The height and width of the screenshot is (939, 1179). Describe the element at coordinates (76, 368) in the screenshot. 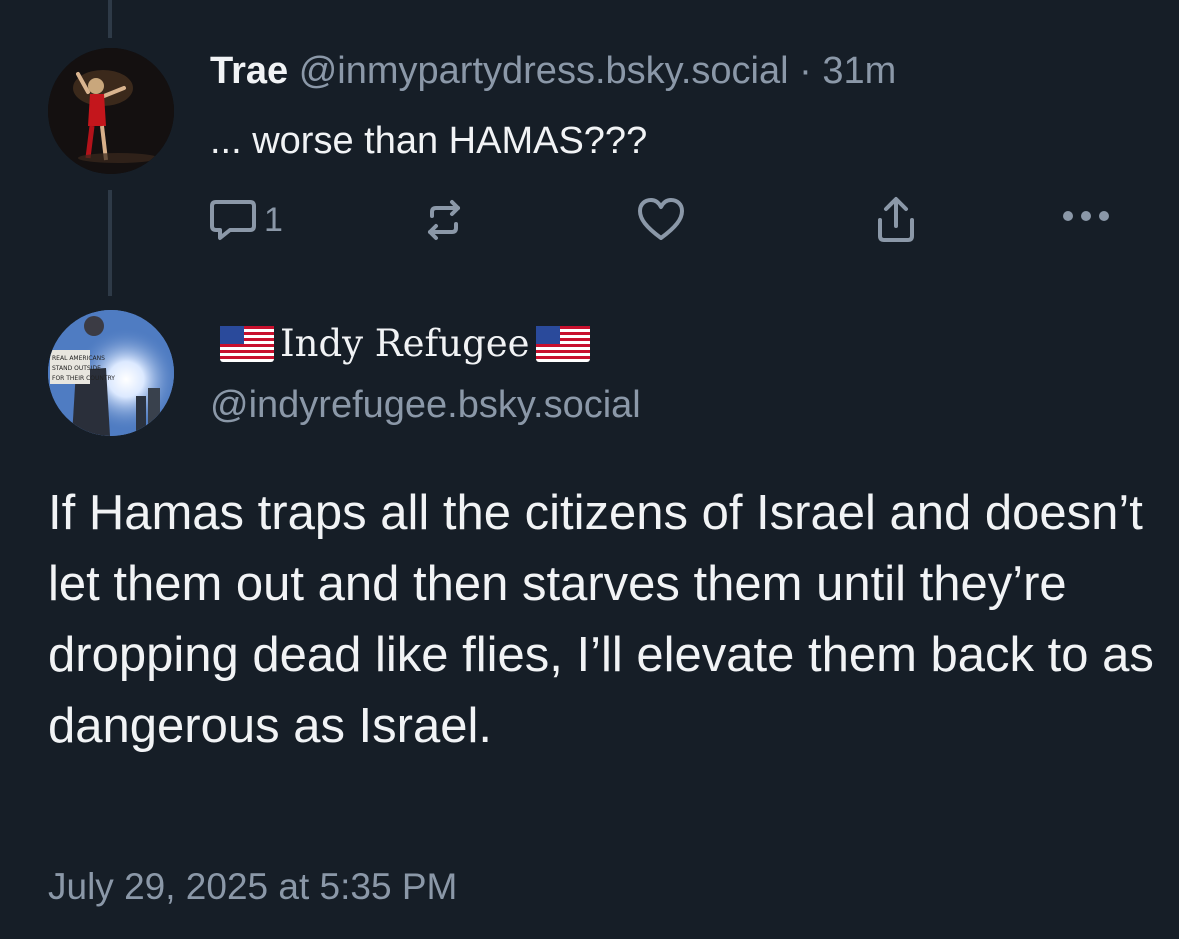

I see `svg-text: STAND OUTSIDE` at that location.